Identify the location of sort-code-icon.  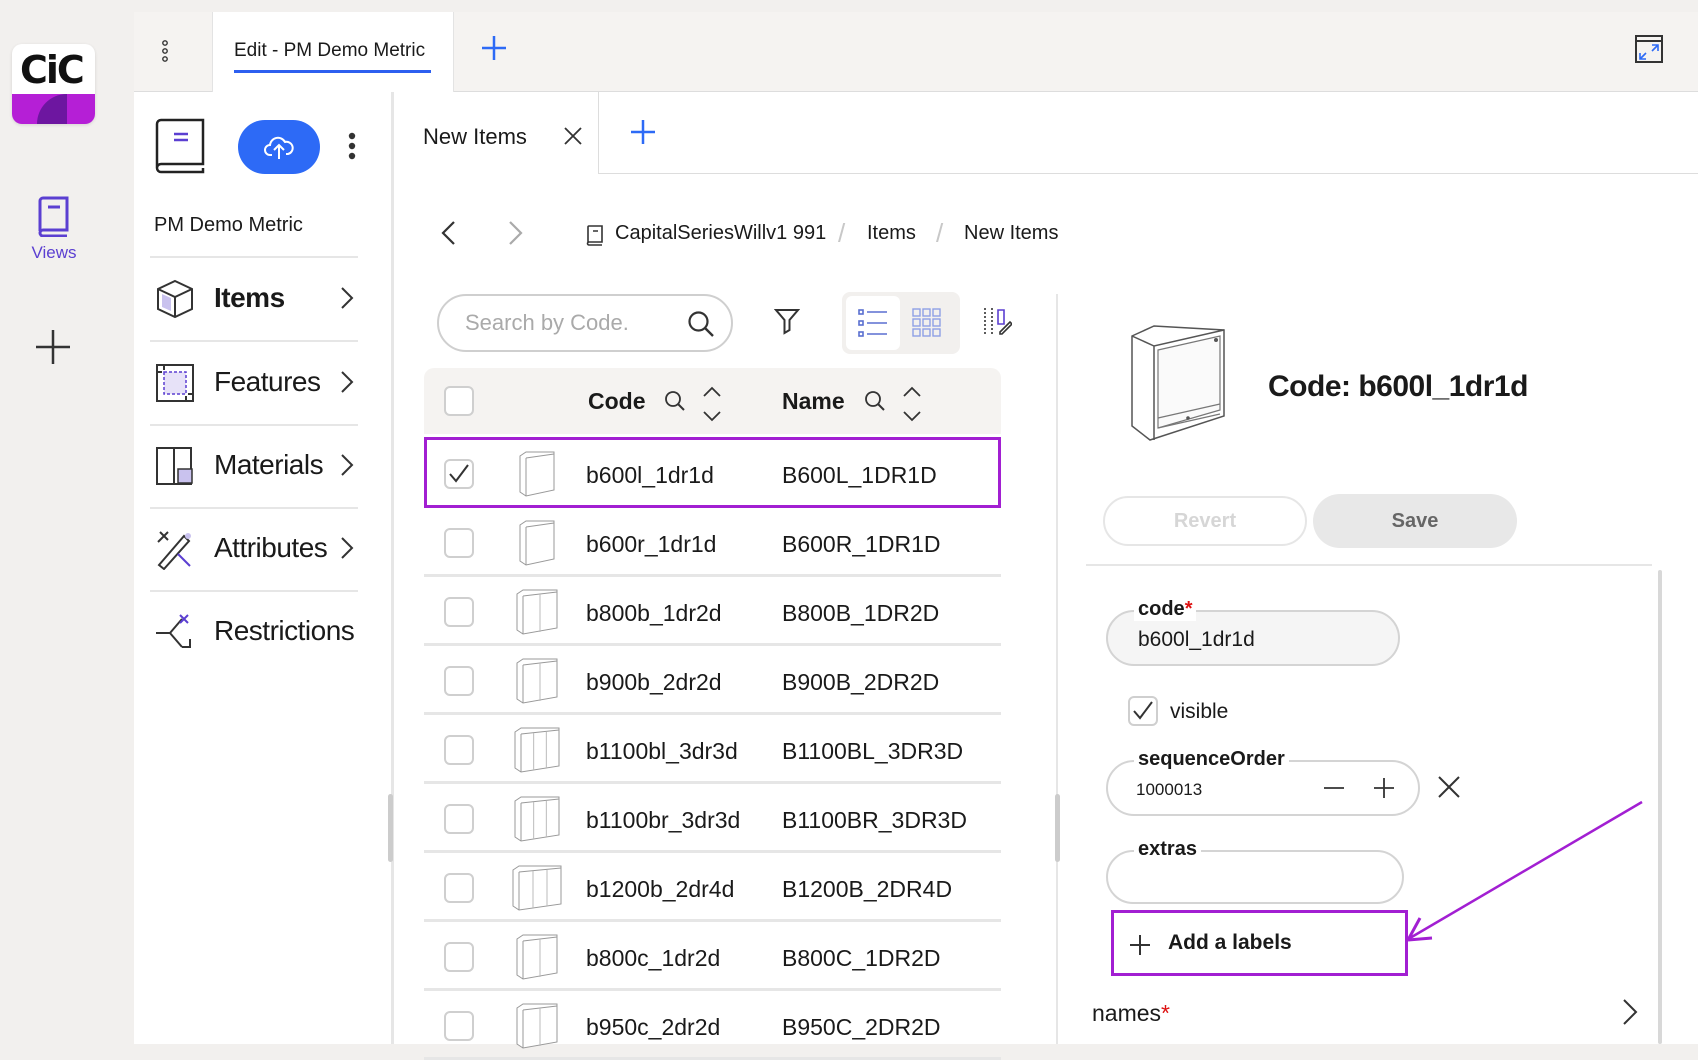
(712, 404).